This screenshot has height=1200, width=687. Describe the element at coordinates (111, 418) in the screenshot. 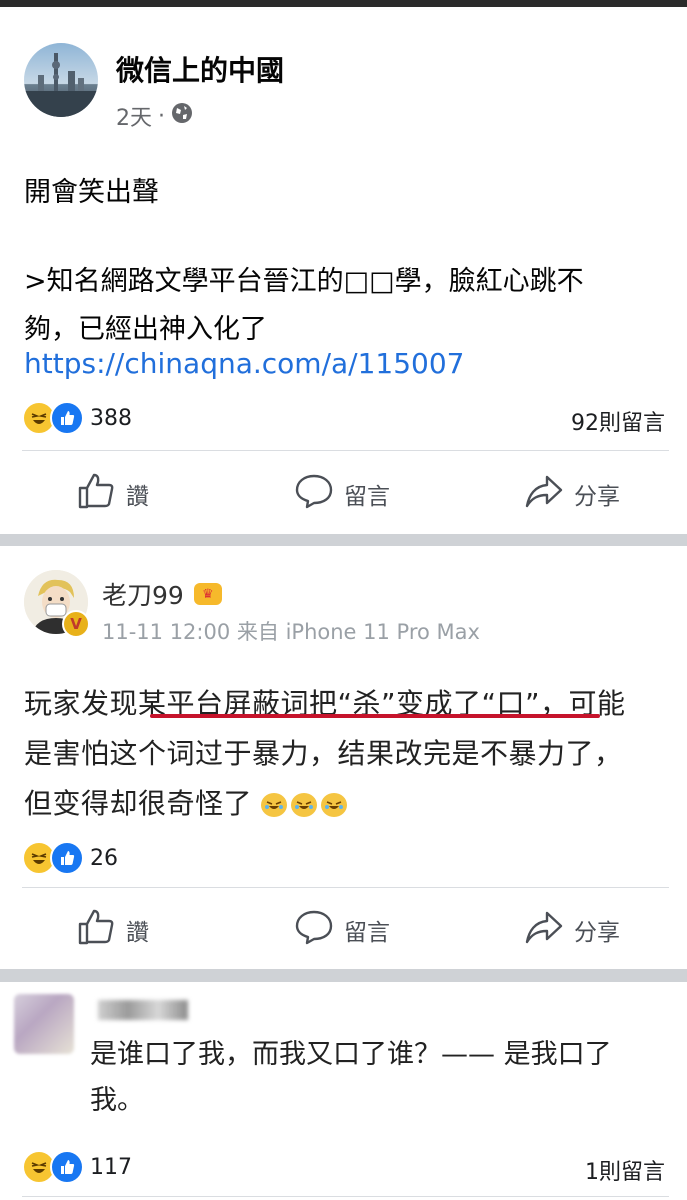

I see `reaction-count: 388` at that location.